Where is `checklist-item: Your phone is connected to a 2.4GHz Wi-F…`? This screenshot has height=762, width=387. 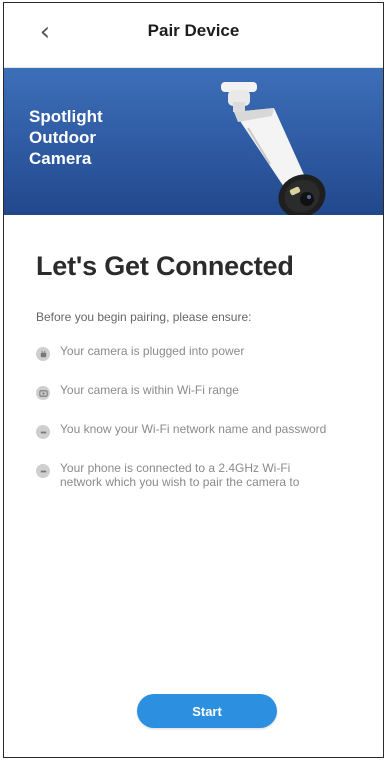
checklist-item: Your phone is connected to a 2.4GHz Wi-F… is located at coordinates (197, 475).